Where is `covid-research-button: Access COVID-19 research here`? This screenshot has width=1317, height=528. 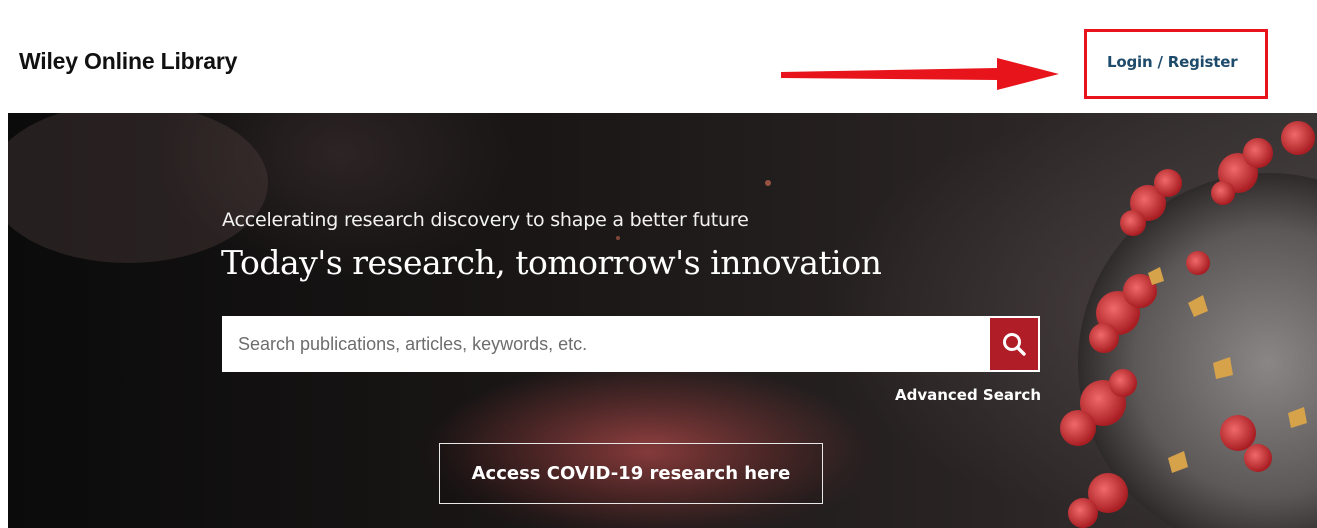
covid-research-button: Access COVID-19 research here is located at coordinates (631, 473).